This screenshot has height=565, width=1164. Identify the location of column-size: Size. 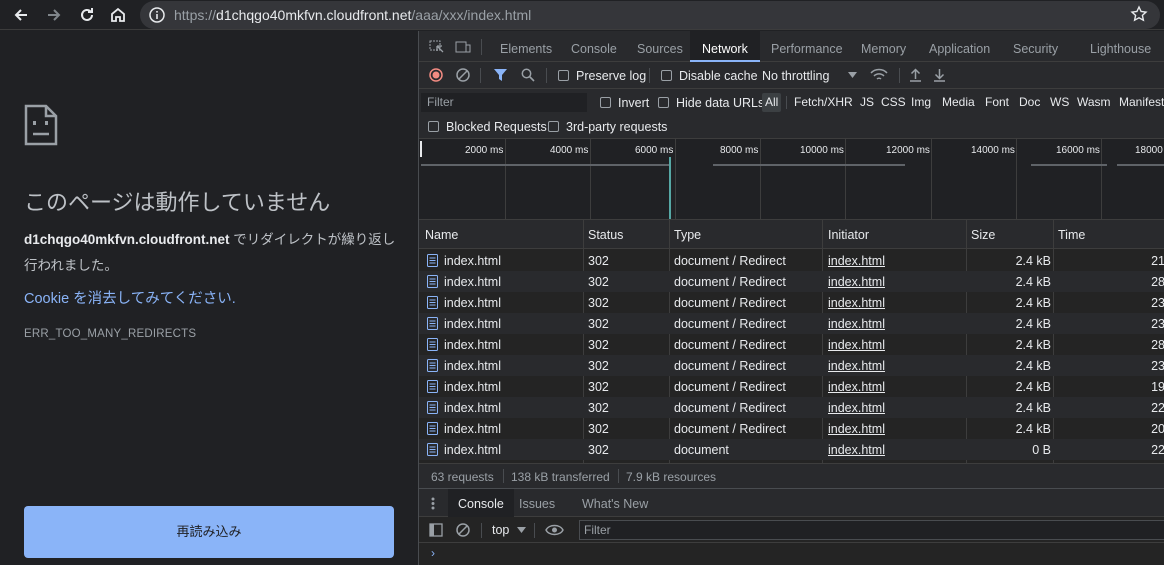
(983, 235).